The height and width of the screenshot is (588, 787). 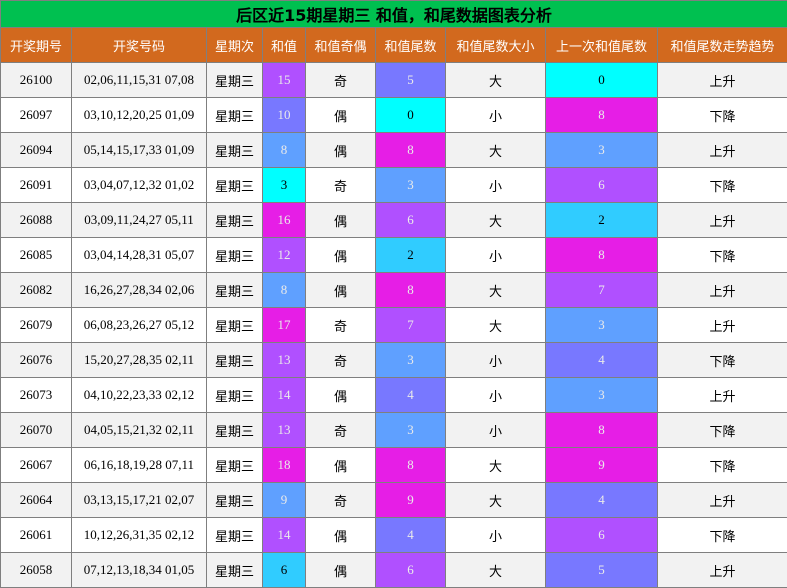 I want to click on sum-cell: 12, so click(x=284, y=255).